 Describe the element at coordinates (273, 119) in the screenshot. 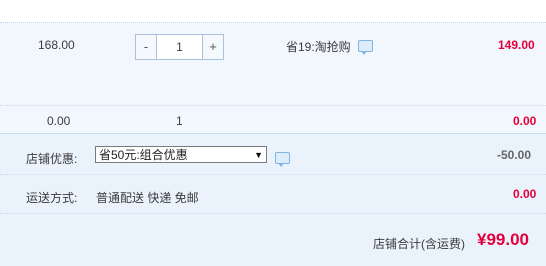

I see `order-summary-row` at that location.